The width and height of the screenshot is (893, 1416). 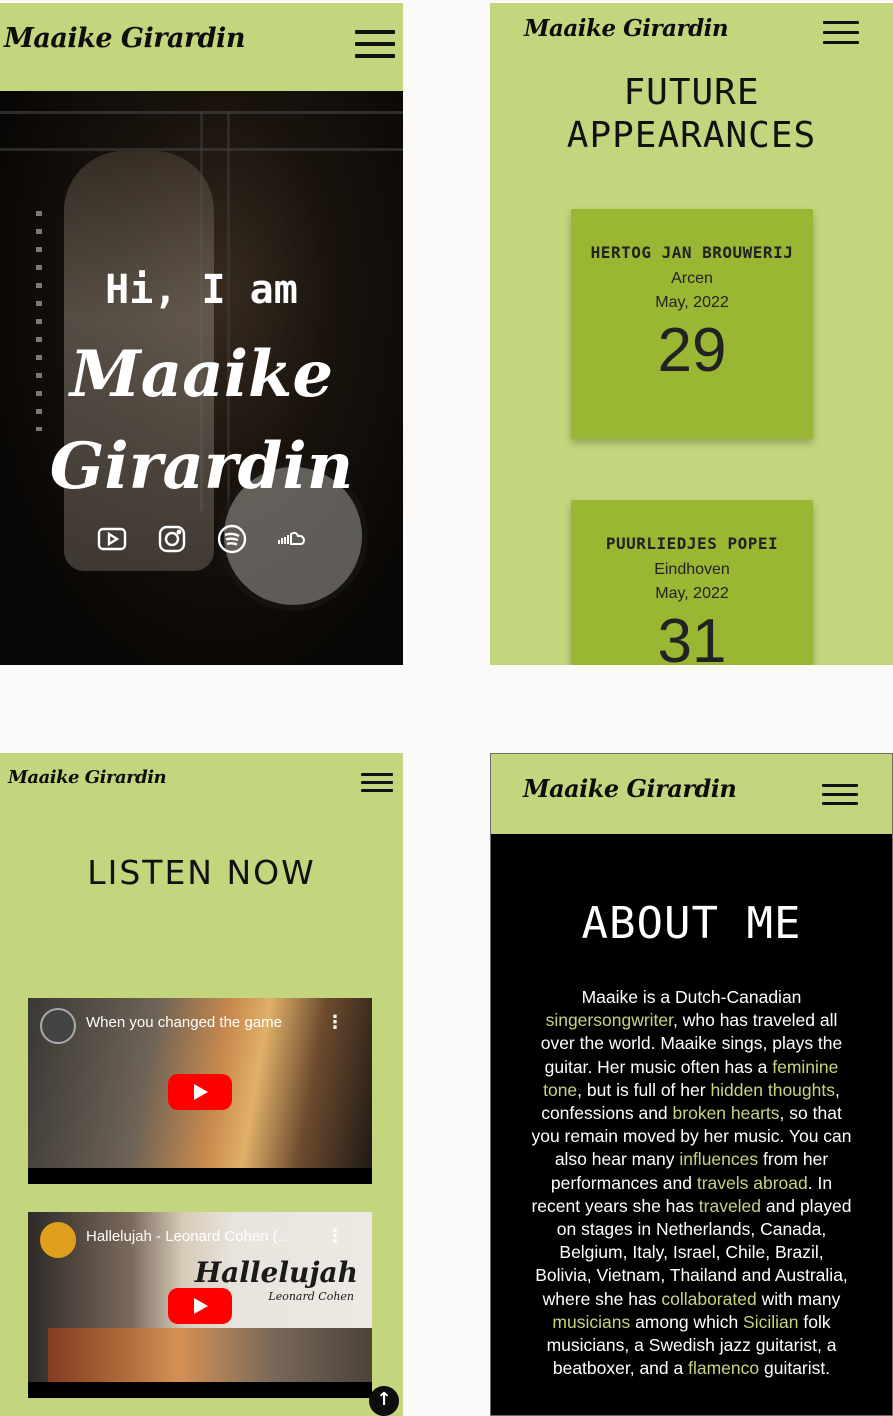 I want to click on highlight-keyword: travels abroad, so click(x=752, y=1182).